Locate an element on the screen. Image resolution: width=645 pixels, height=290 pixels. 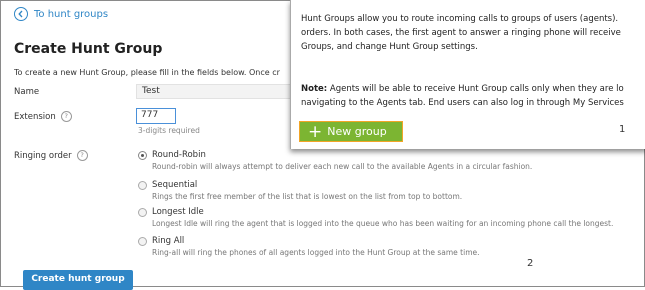
ringing-order-label: Ringing order ? is located at coordinates (51, 155).